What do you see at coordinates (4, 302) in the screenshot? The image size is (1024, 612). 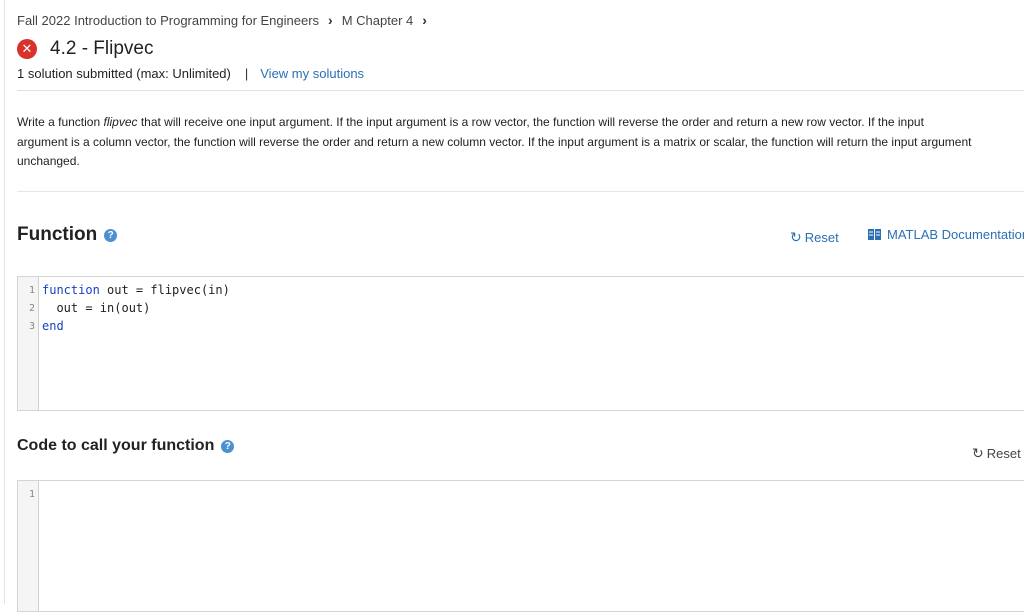 I see `left-border` at bounding box center [4, 302].